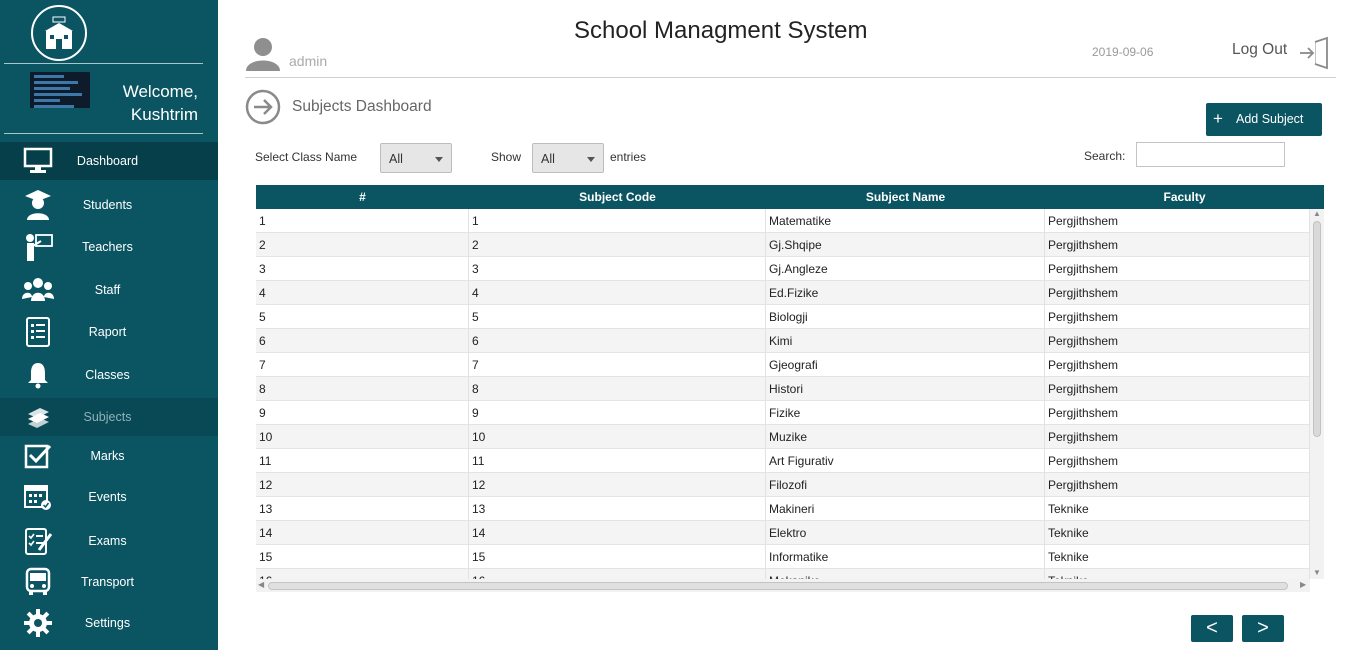 The image size is (1346, 650). What do you see at coordinates (905, 413) in the screenshot?
I see `cell-subject-name: Fizike` at bounding box center [905, 413].